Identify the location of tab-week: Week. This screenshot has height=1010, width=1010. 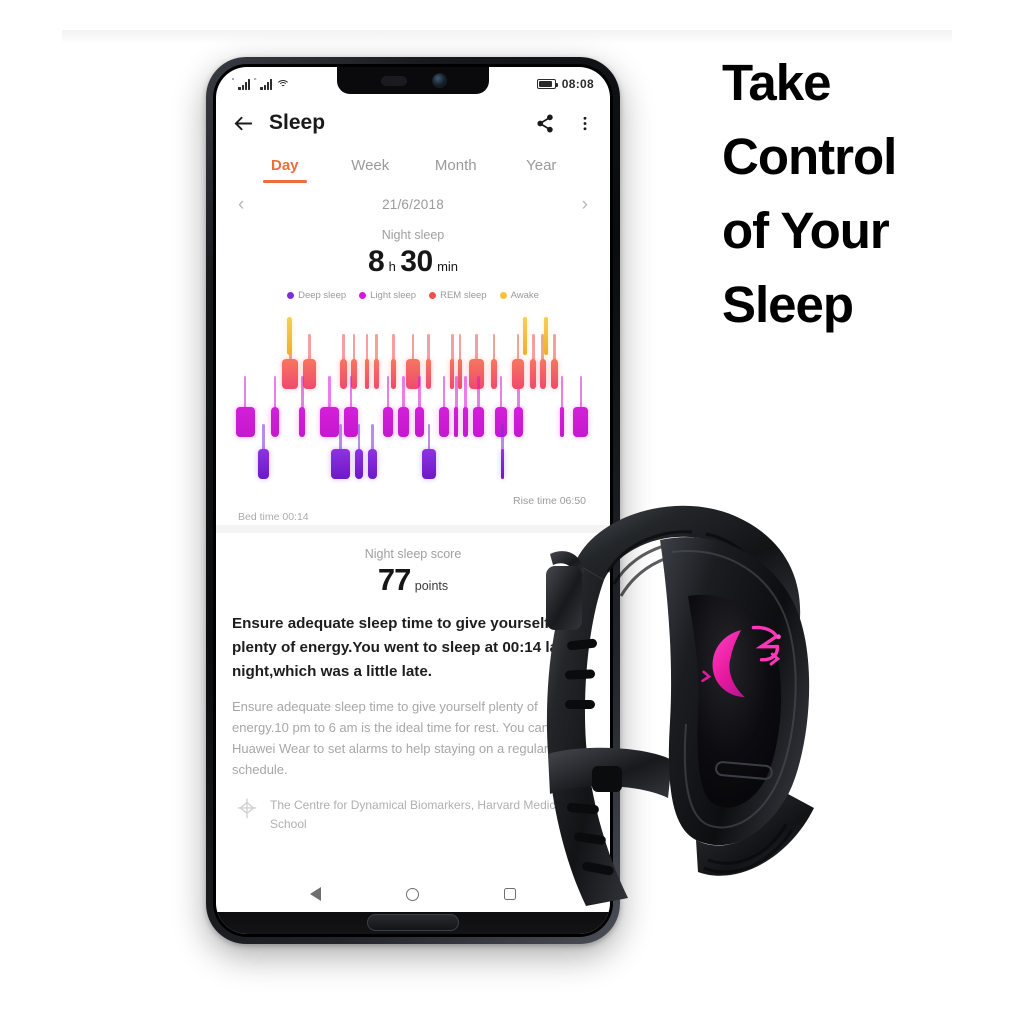
(371, 170).